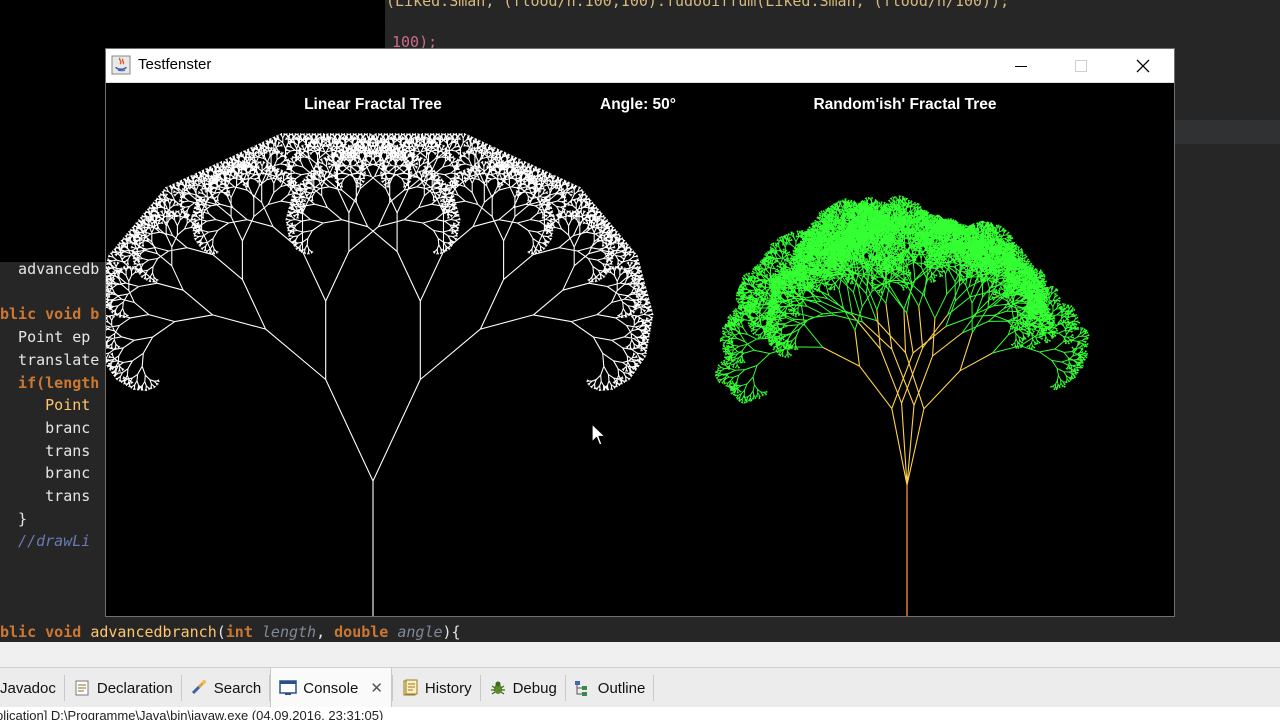  What do you see at coordinates (373, 104) in the screenshot?
I see `linear-tree-label: Linear Fractal Tree` at bounding box center [373, 104].